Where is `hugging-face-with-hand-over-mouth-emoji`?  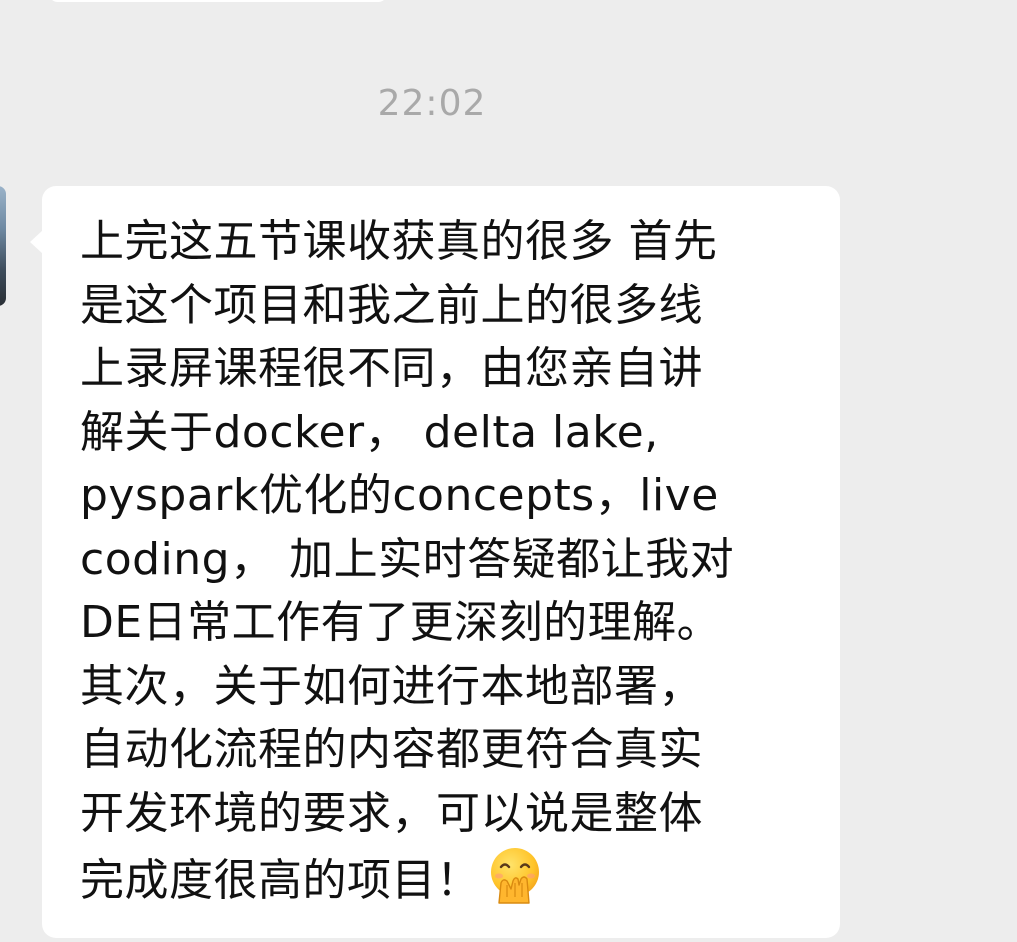
hugging-face-with-hand-over-mouth-emoji is located at coordinates (514, 876).